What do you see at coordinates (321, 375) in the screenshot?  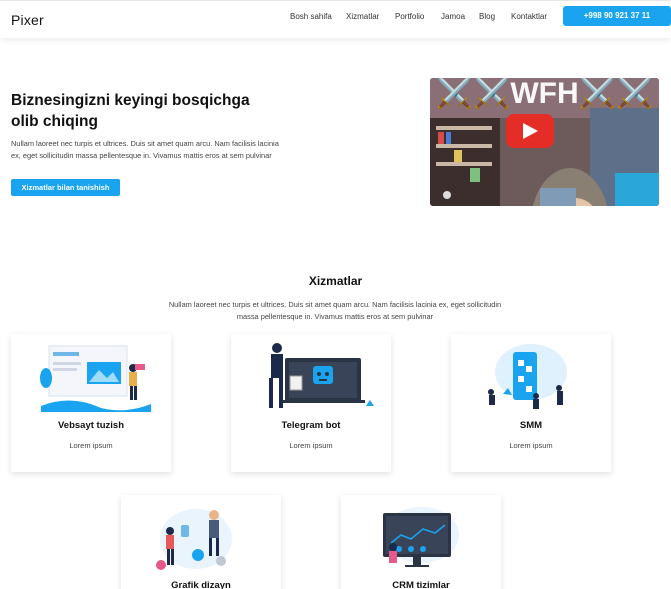 I see `telegram-bot-illustration-icon` at bounding box center [321, 375].